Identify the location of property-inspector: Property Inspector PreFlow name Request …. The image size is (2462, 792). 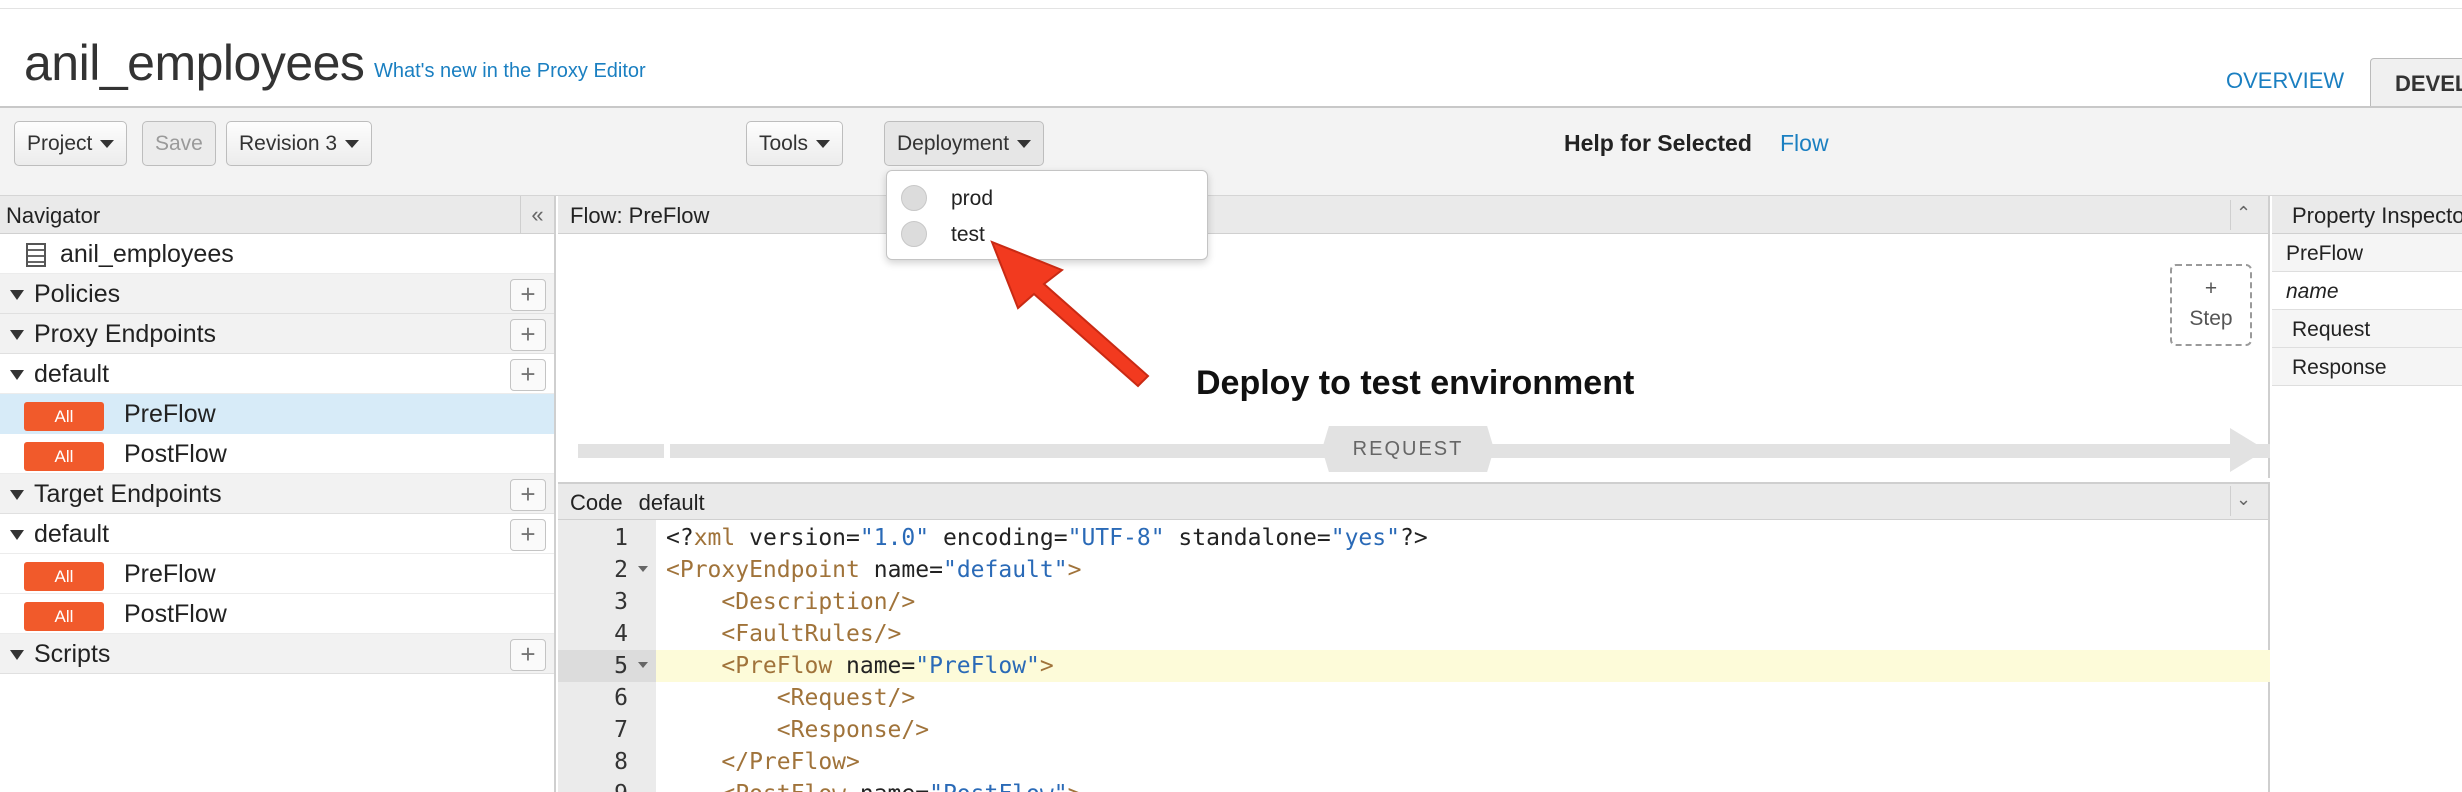
(2367, 494).